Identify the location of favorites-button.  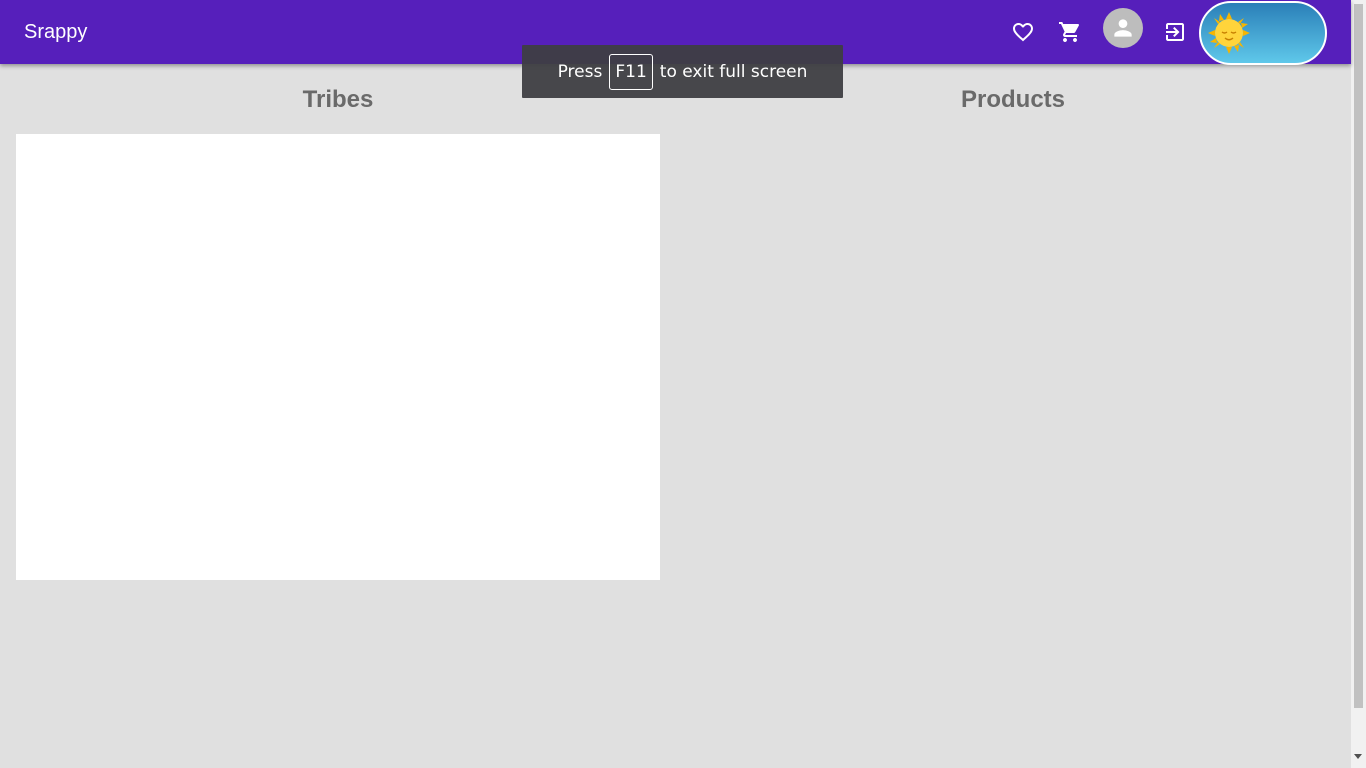
(1023, 32).